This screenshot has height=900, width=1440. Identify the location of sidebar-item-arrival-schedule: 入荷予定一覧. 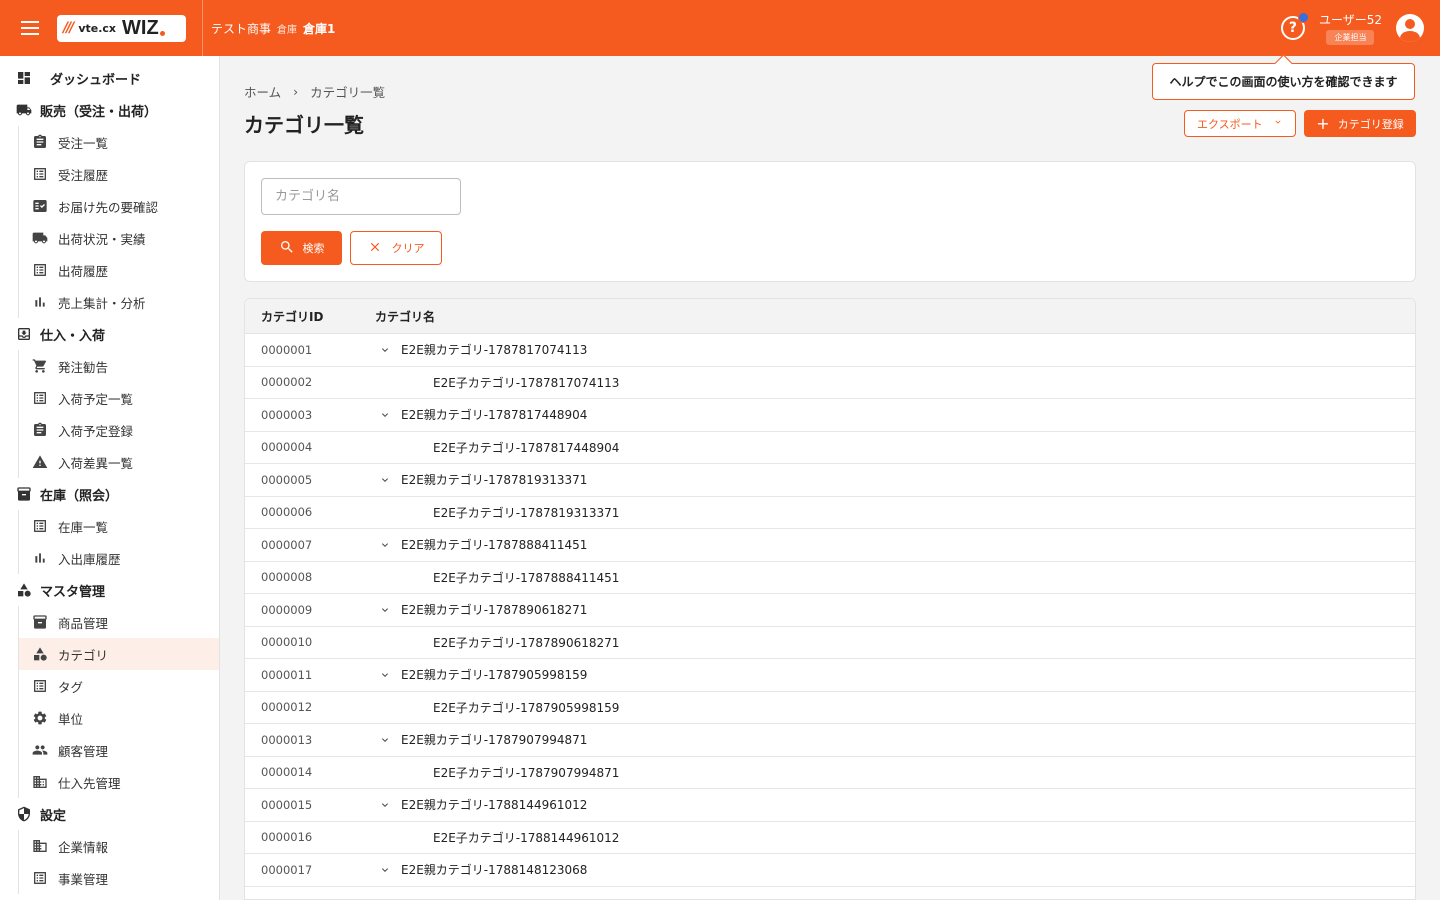
(118, 398).